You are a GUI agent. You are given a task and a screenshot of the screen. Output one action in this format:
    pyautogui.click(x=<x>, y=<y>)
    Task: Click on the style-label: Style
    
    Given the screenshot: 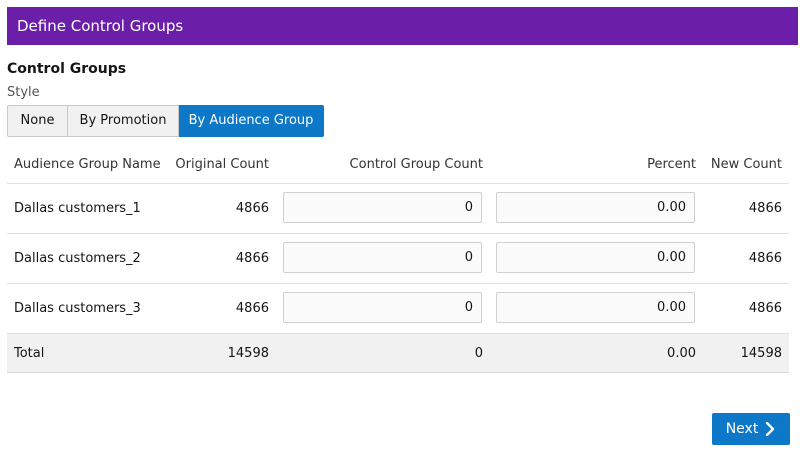 What is the action you would take?
    pyautogui.click(x=23, y=92)
    